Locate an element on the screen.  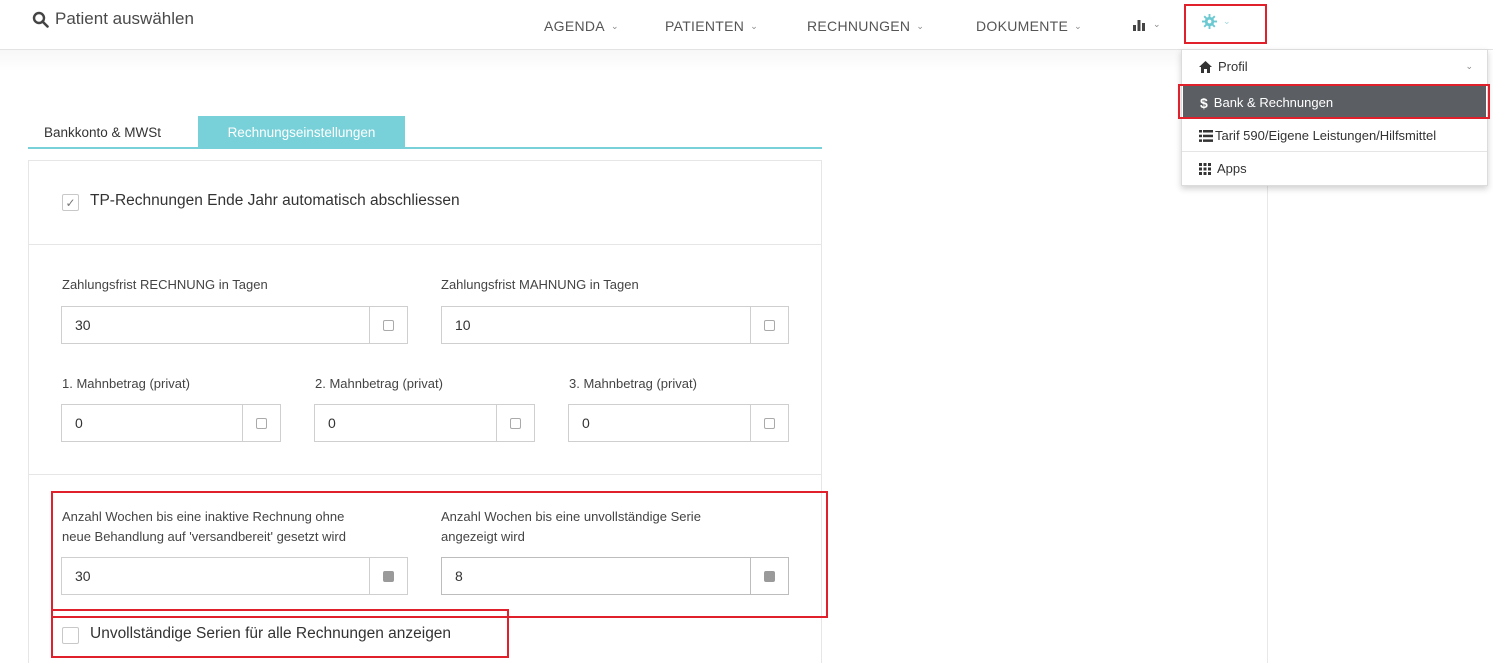
zahlungsfrist-mahnung-input: 10 is located at coordinates (596, 325).